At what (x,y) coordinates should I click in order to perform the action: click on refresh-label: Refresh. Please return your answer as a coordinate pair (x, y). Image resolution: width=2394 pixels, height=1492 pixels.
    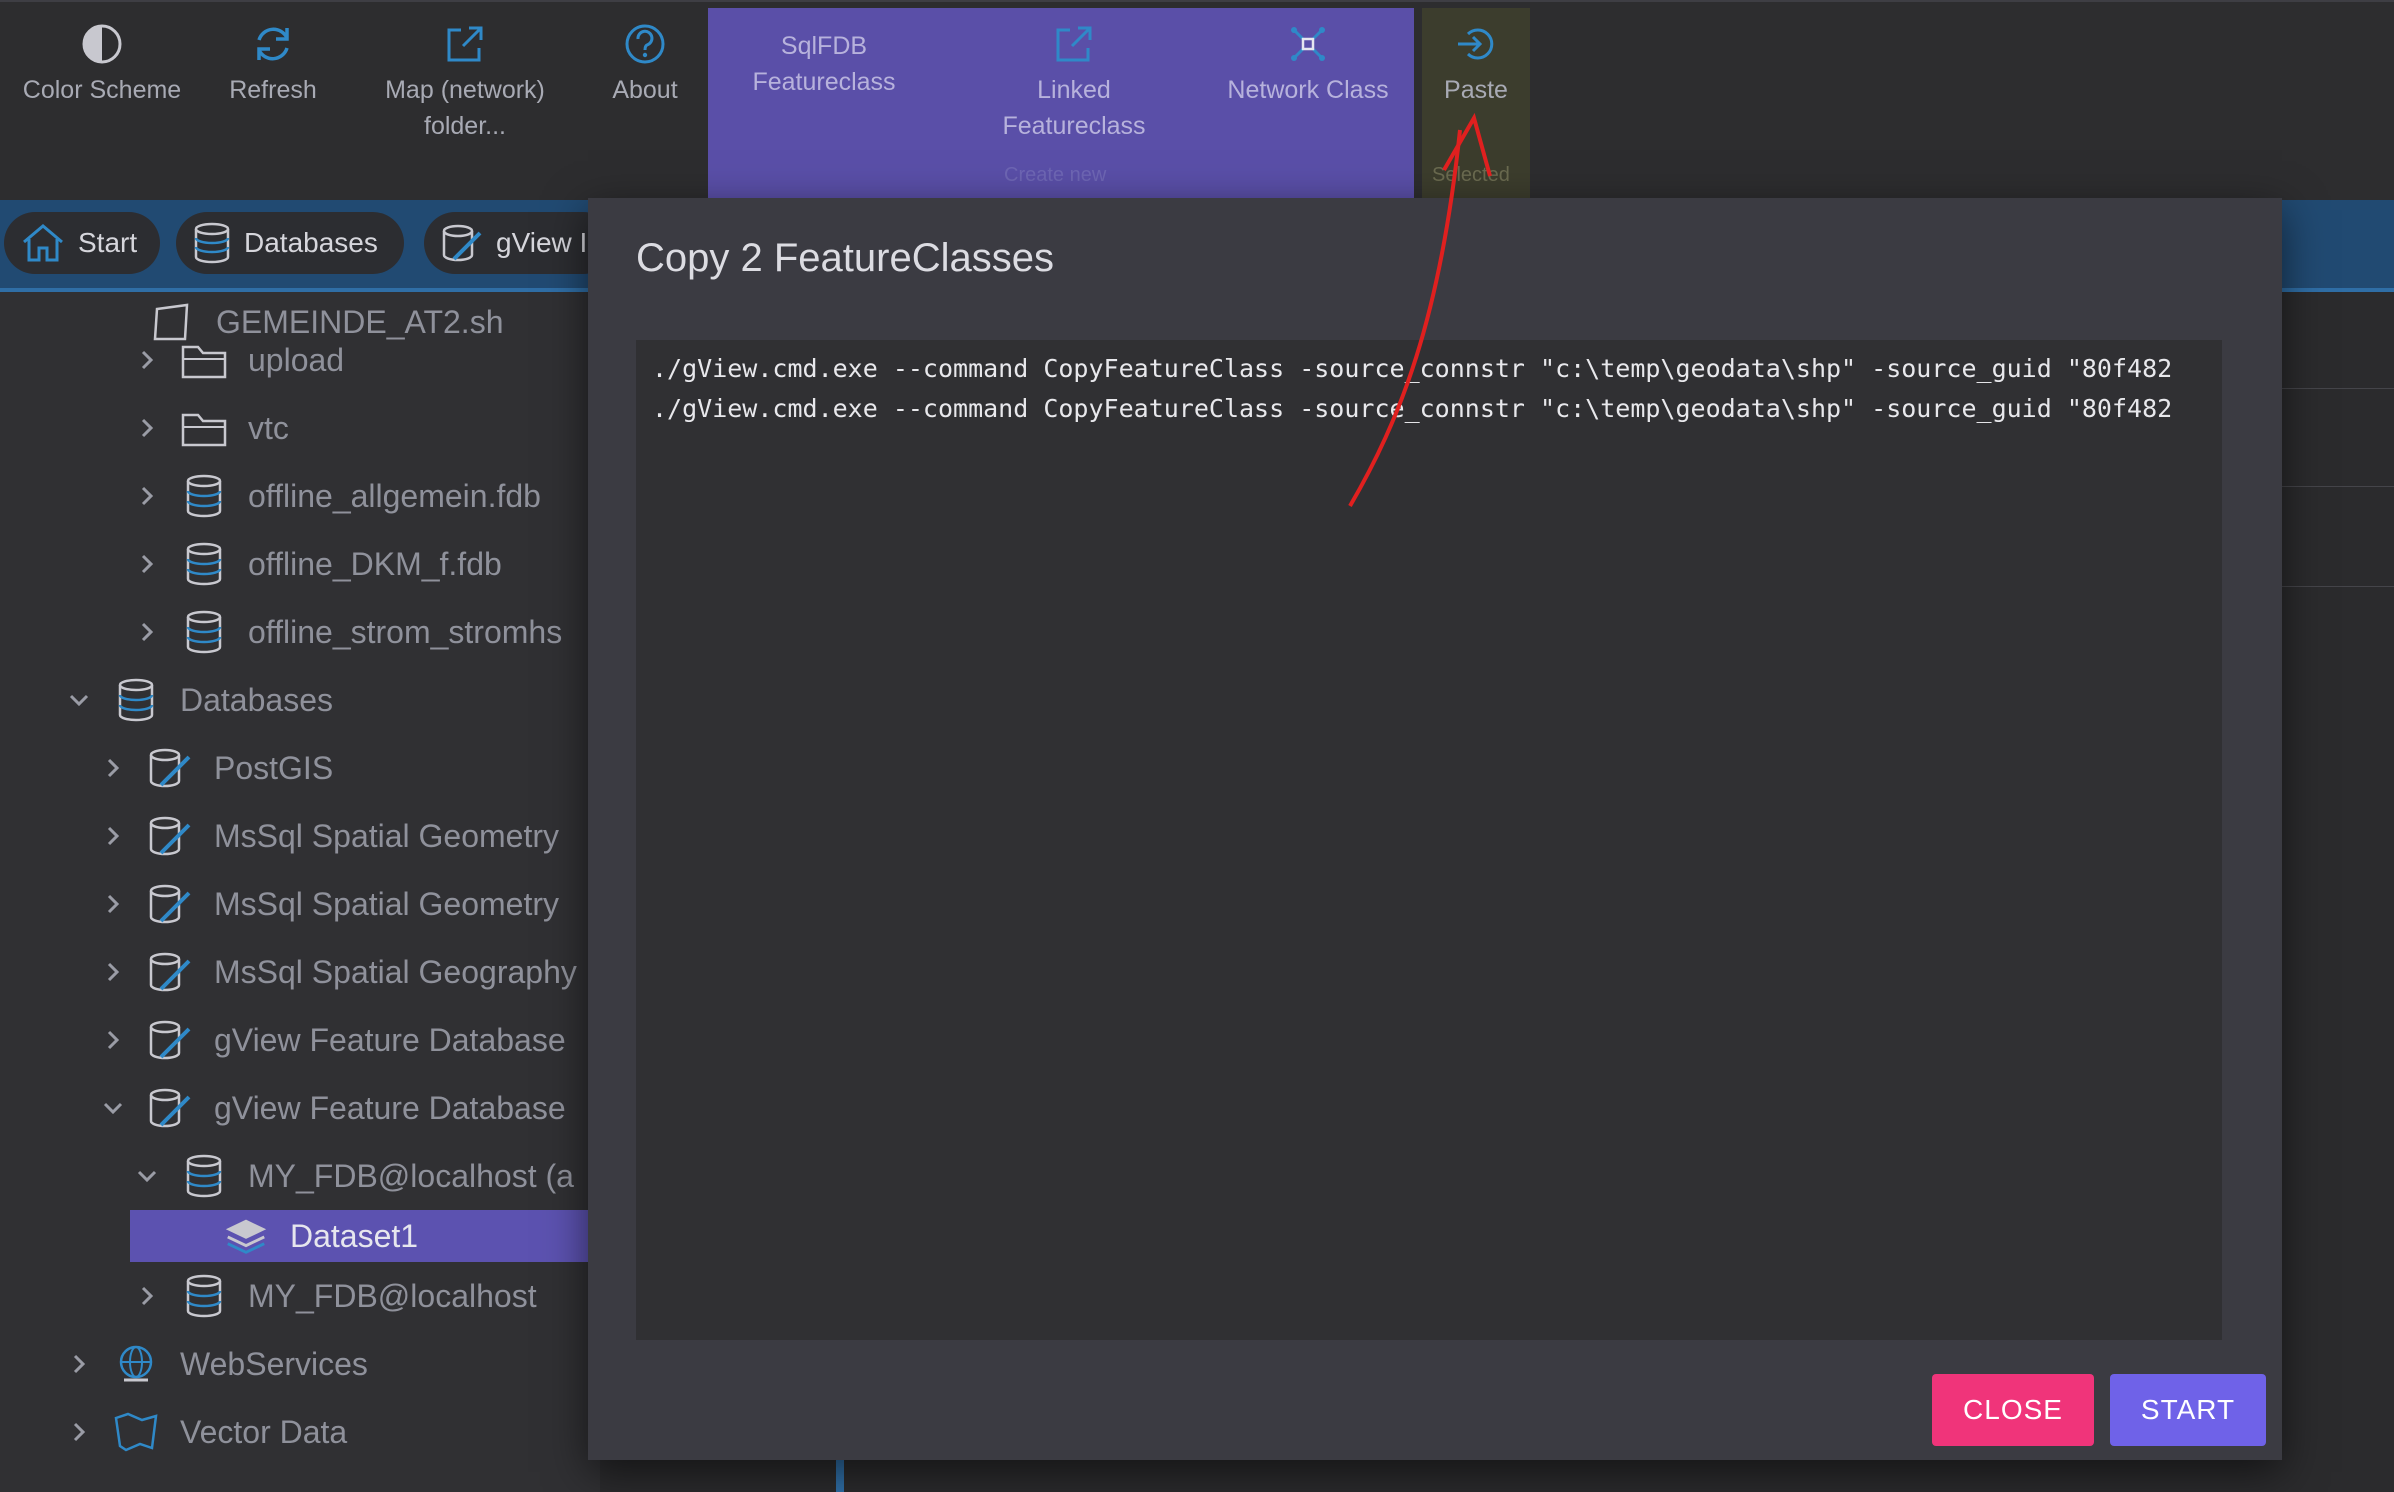
    Looking at the image, I should click on (273, 90).